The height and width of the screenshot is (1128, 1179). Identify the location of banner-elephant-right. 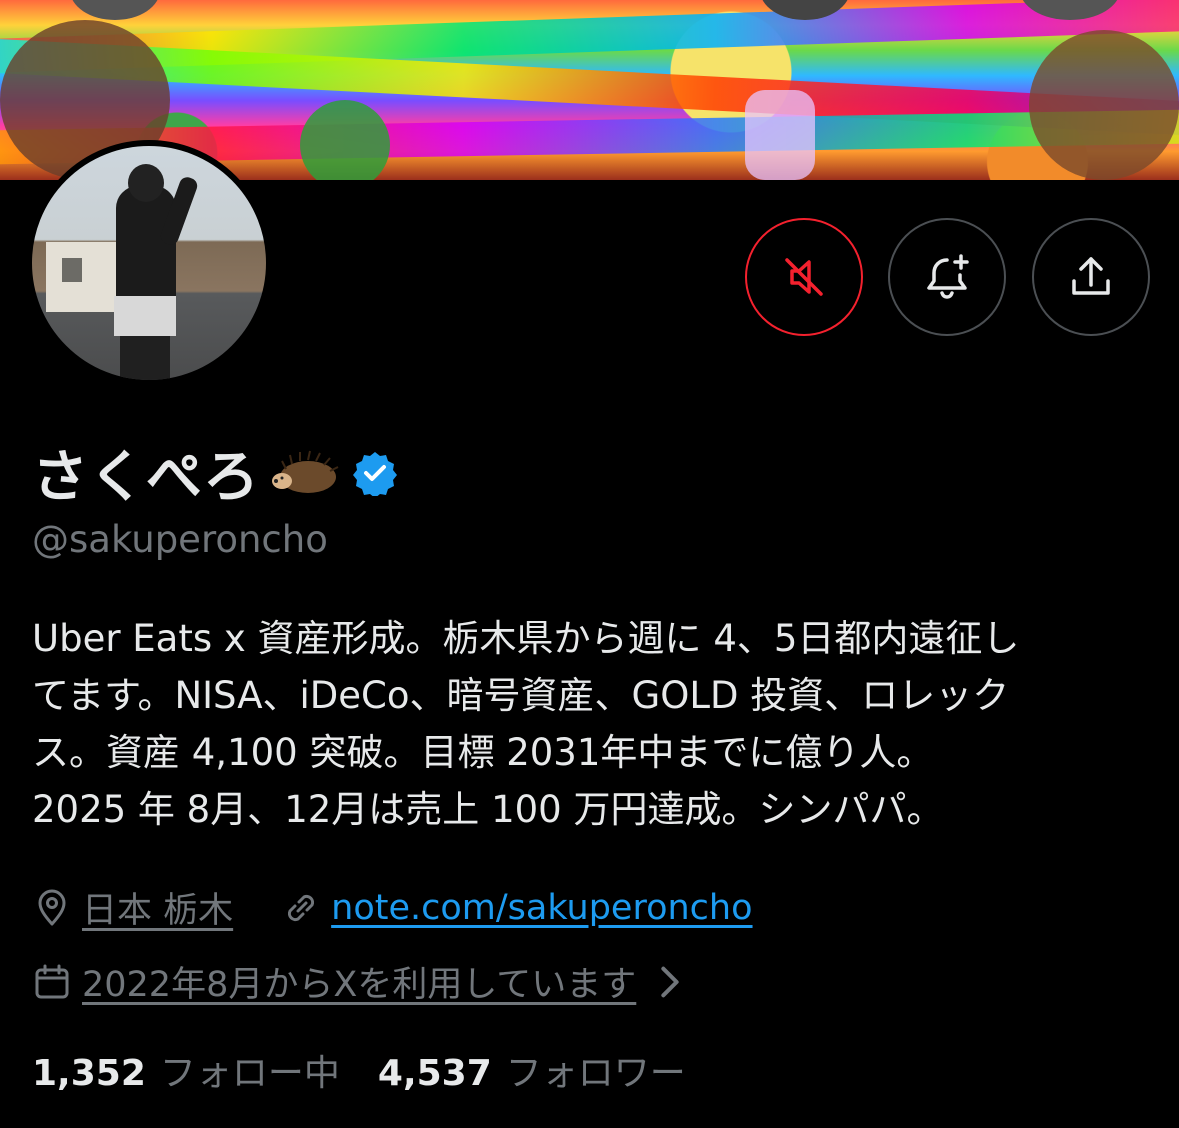
(1104, 105).